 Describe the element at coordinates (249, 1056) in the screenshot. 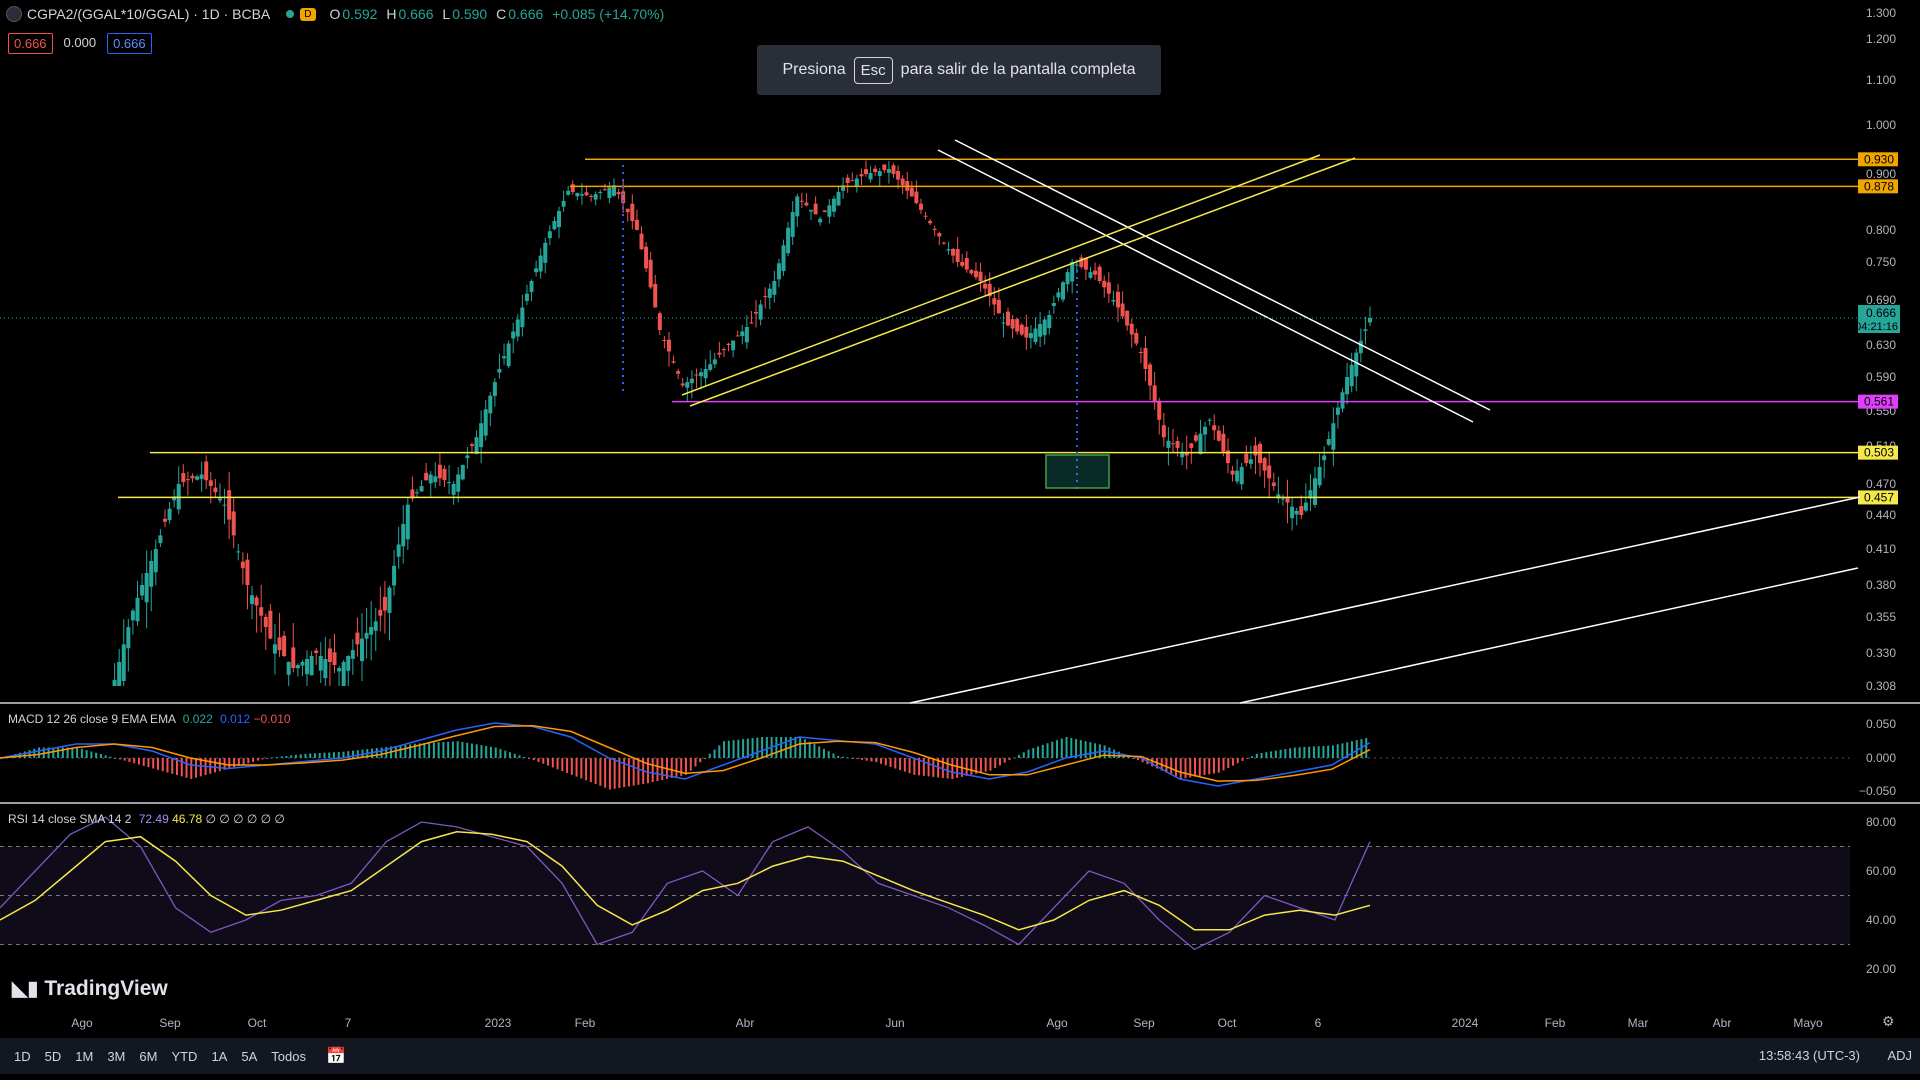

I see `tf-5a: 5A` at that location.